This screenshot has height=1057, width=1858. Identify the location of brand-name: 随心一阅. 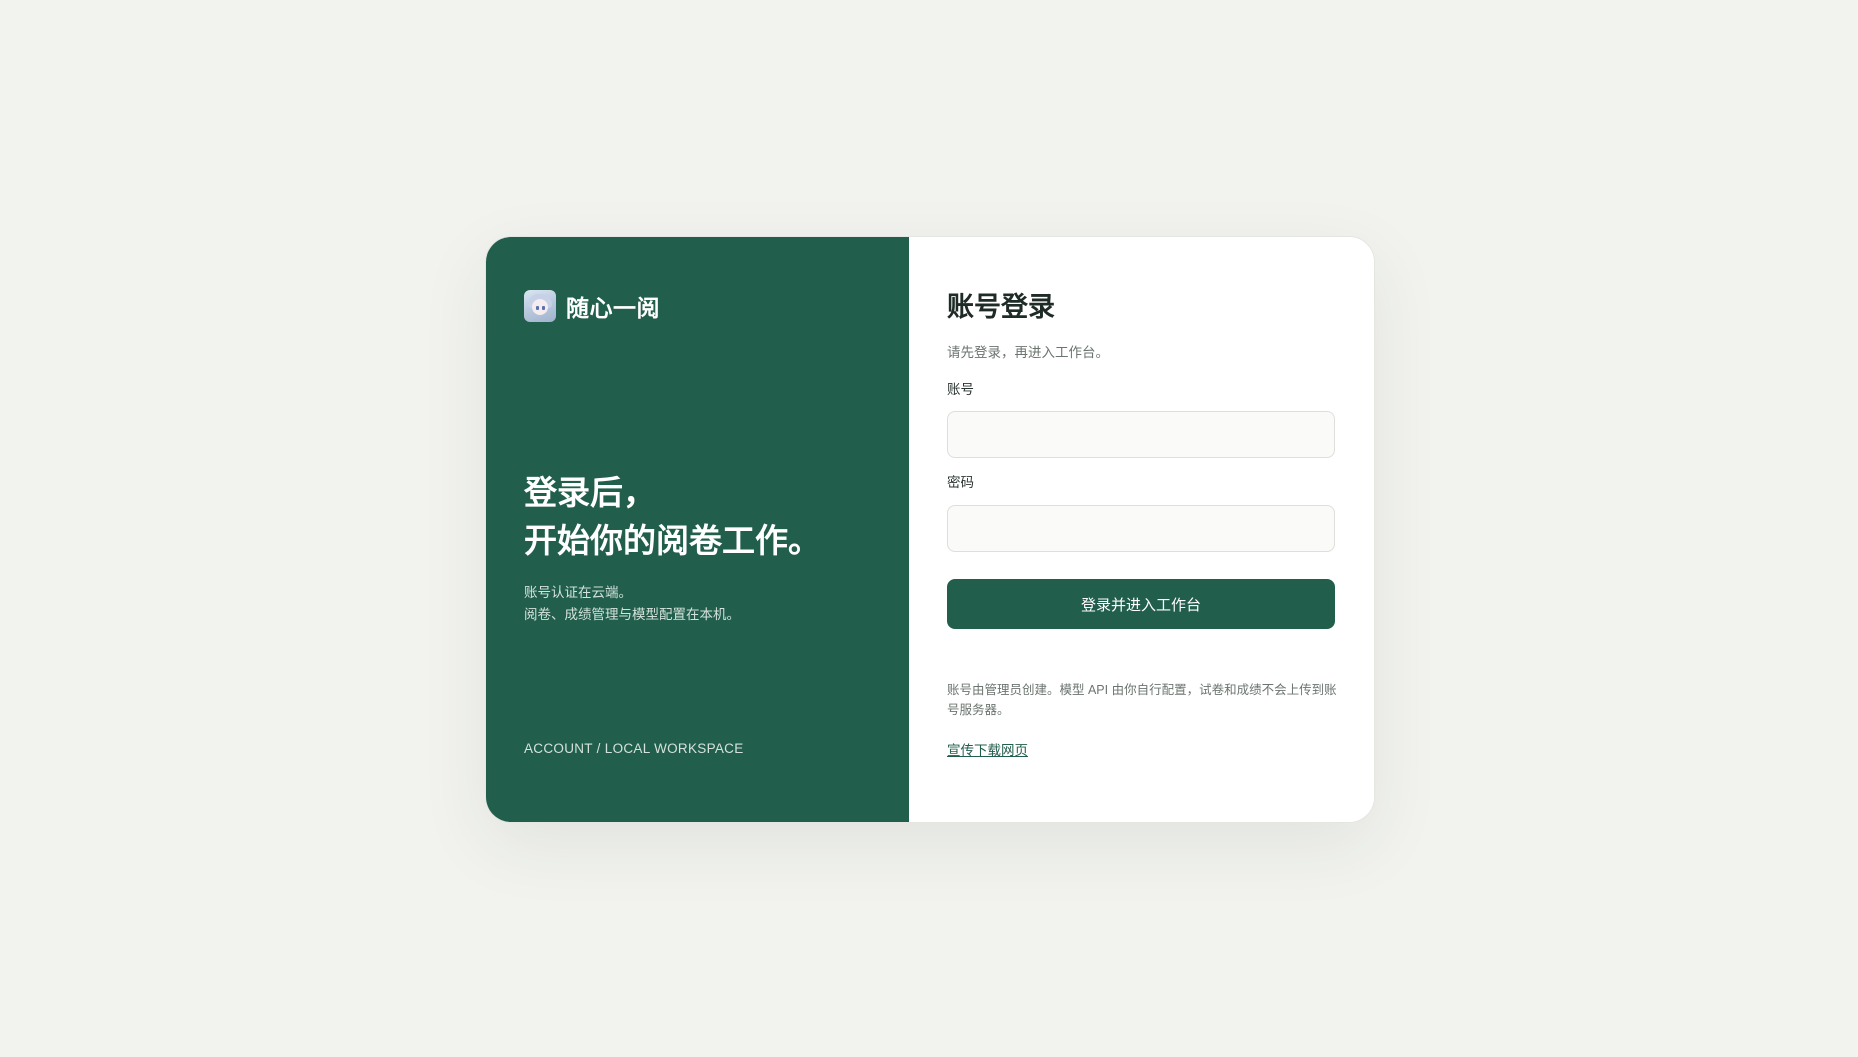
(613, 308).